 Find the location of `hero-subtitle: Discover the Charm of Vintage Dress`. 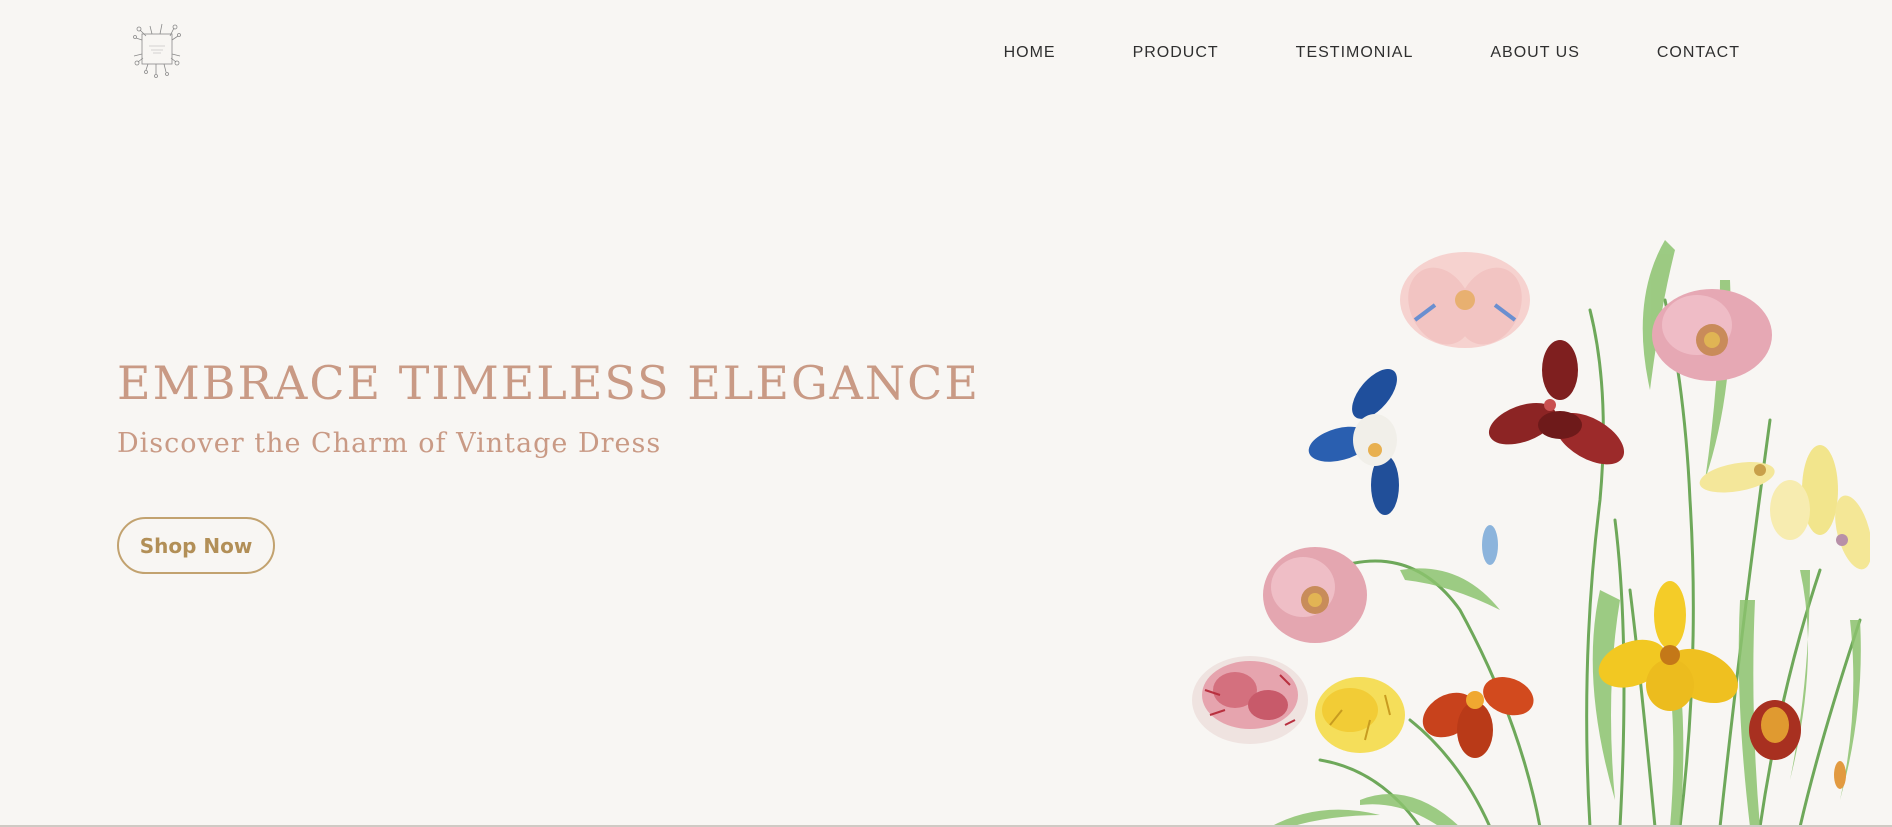

hero-subtitle: Discover the Charm of Vintage Dress is located at coordinates (389, 443).